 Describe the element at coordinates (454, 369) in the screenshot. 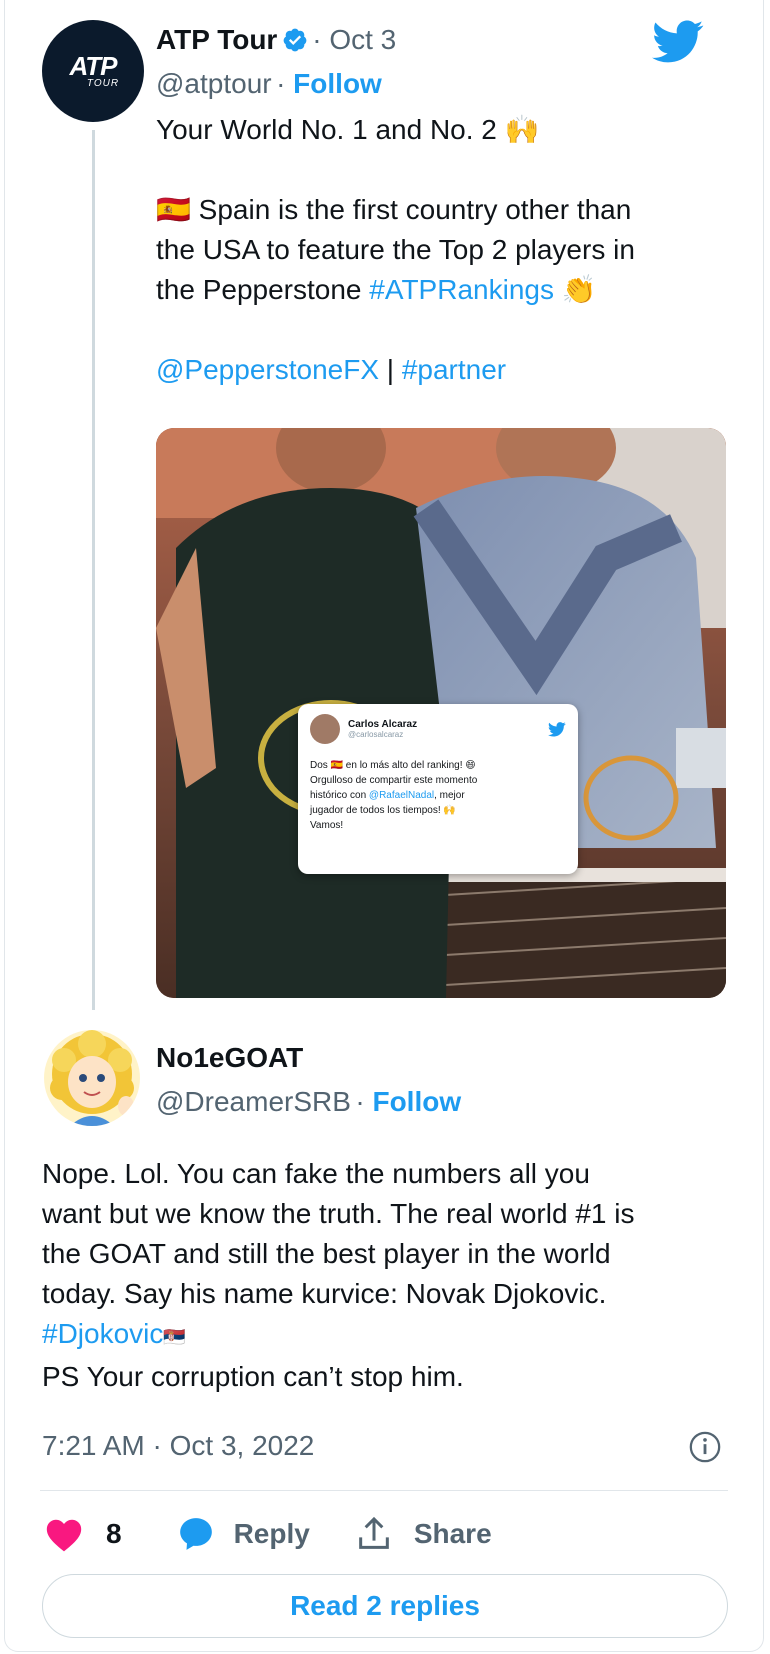

I see `partner-hashtag-link: #partner` at that location.